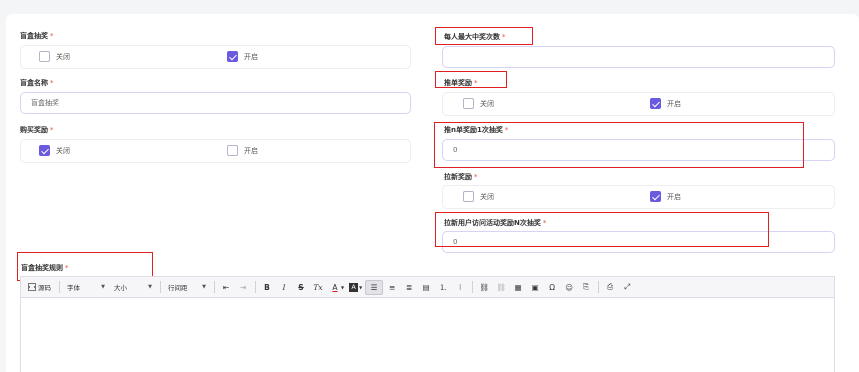 The width and height of the screenshot is (859, 372). Describe the element at coordinates (133, 287) in the screenshot. I see `font-size-select: 大小 ▼` at that location.